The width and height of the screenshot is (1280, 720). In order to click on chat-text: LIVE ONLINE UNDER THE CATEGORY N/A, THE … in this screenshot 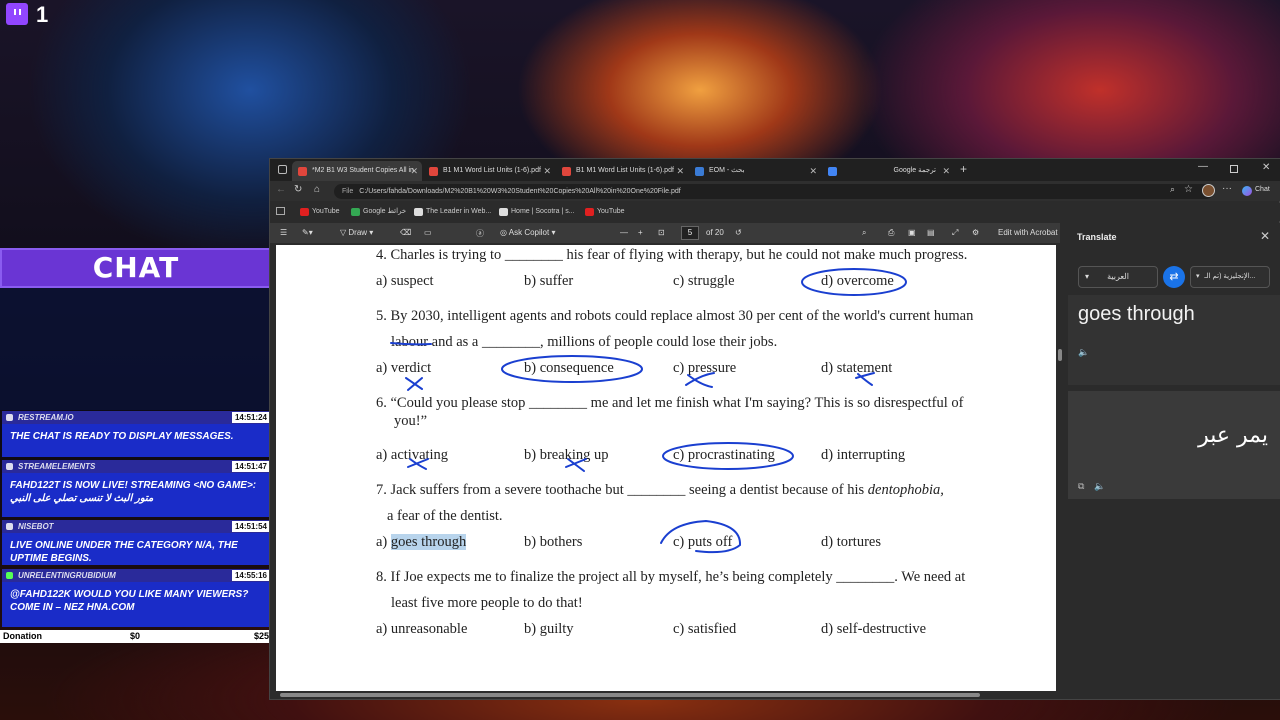, I will do `click(124, 552)`.